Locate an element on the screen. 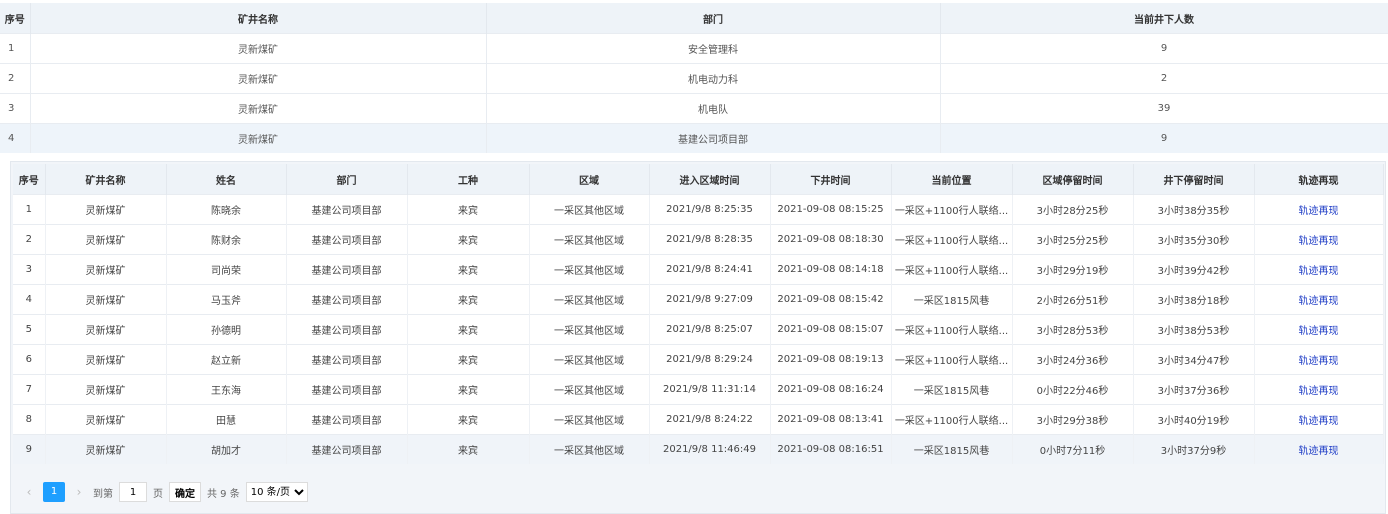  detail-cell-name: 孙德明 is located at coordinates (226, 329).